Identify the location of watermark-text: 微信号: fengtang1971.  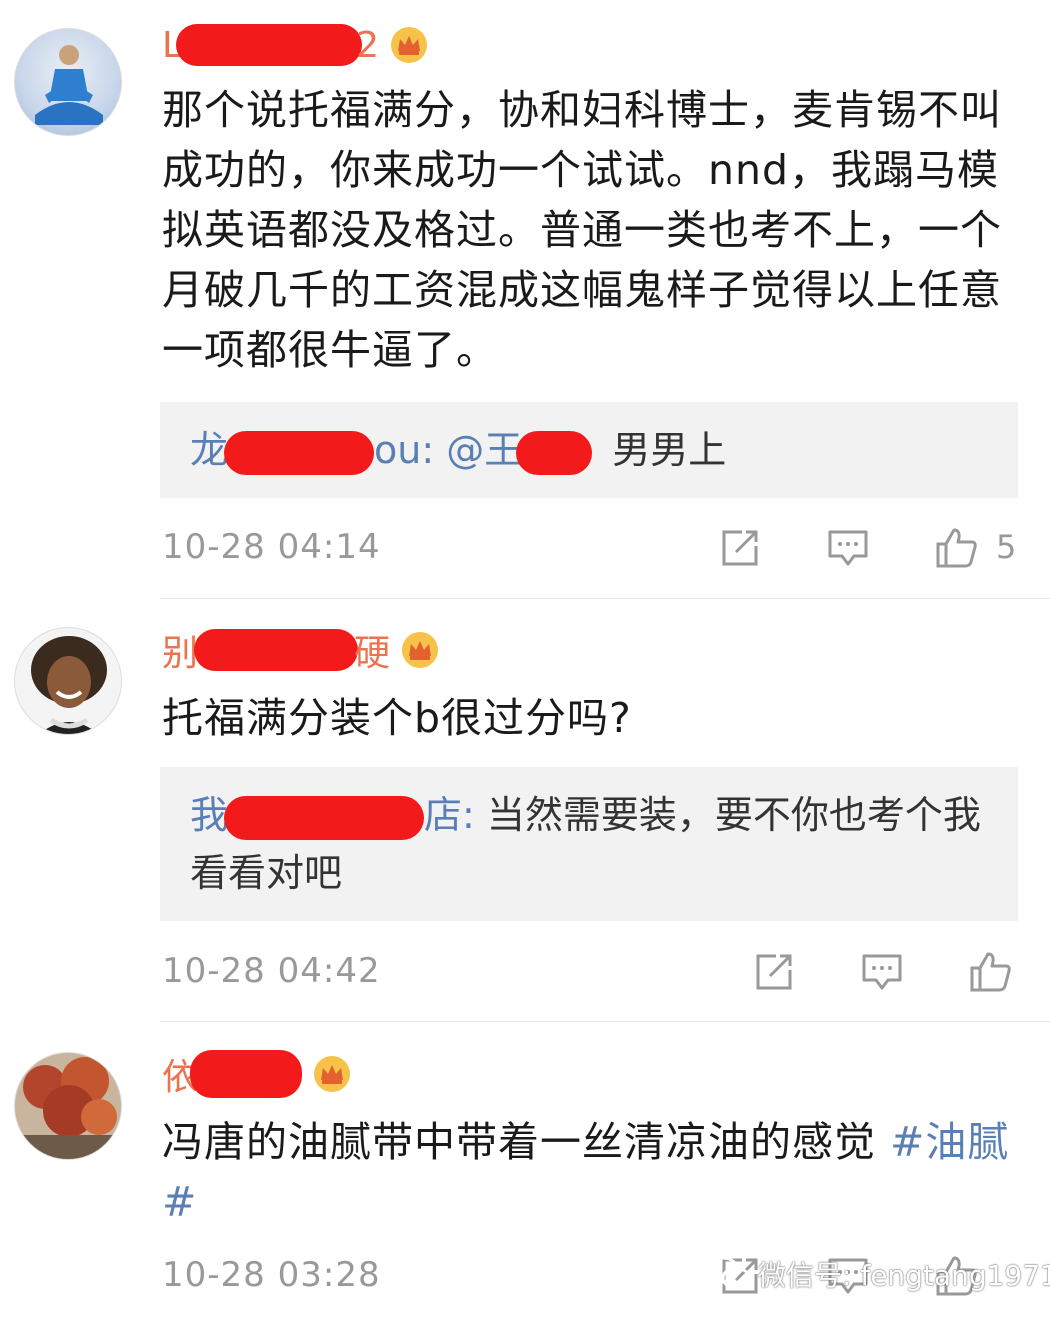
(904, 1275).